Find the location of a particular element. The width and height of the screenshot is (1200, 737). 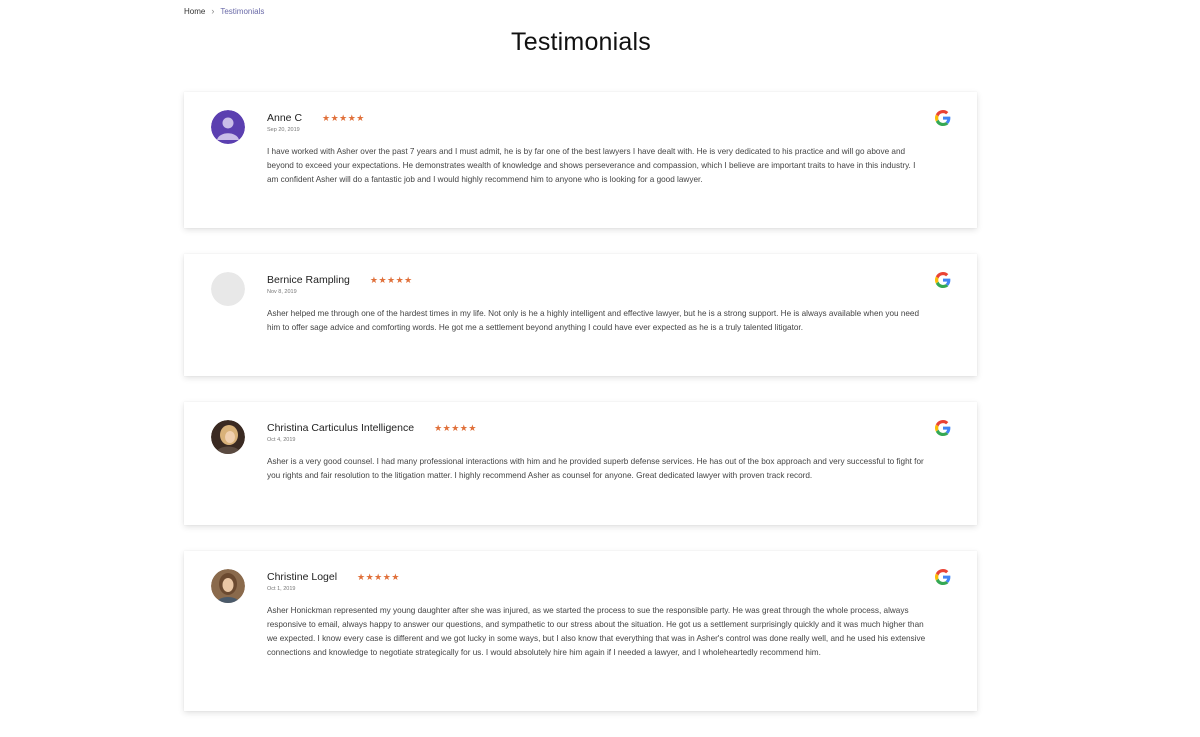

reviewer-name: Christina Carticulus Intelligence is located at coordinates (341, 428).